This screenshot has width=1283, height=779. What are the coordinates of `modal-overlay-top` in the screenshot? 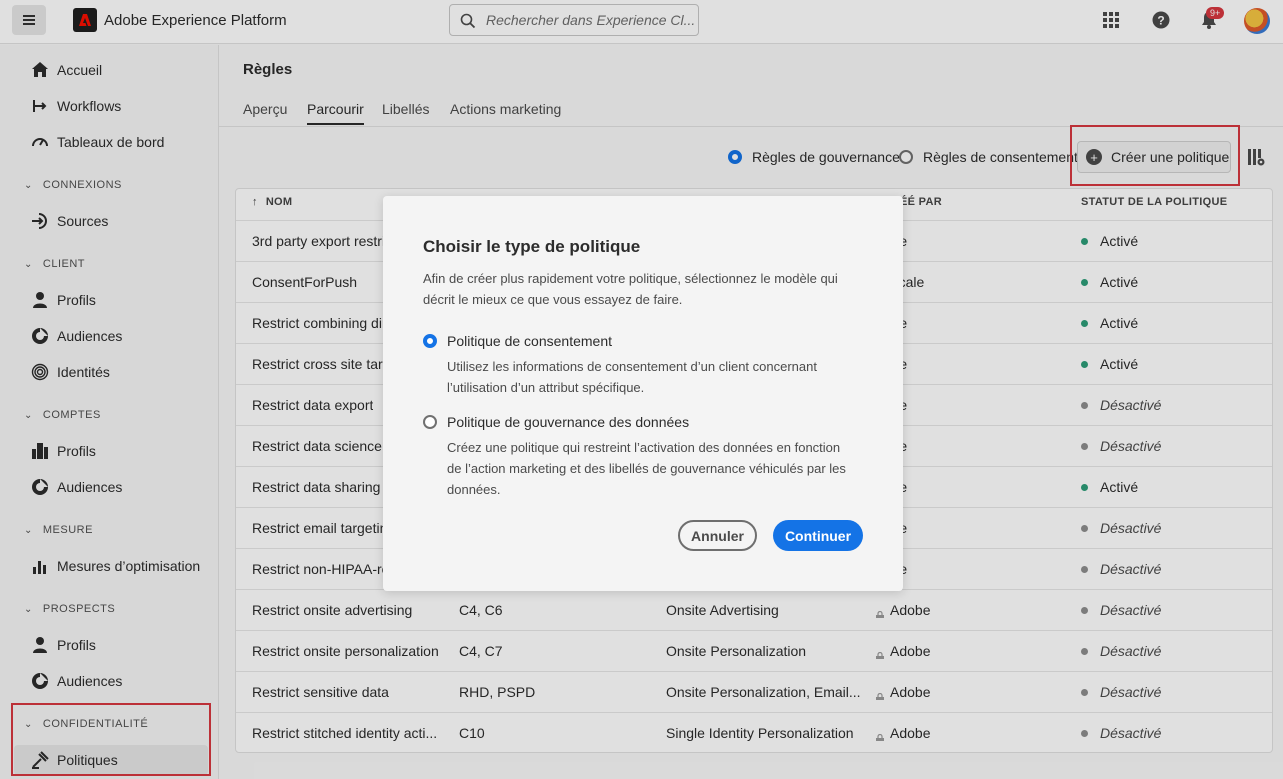 It's located at (641, 22).